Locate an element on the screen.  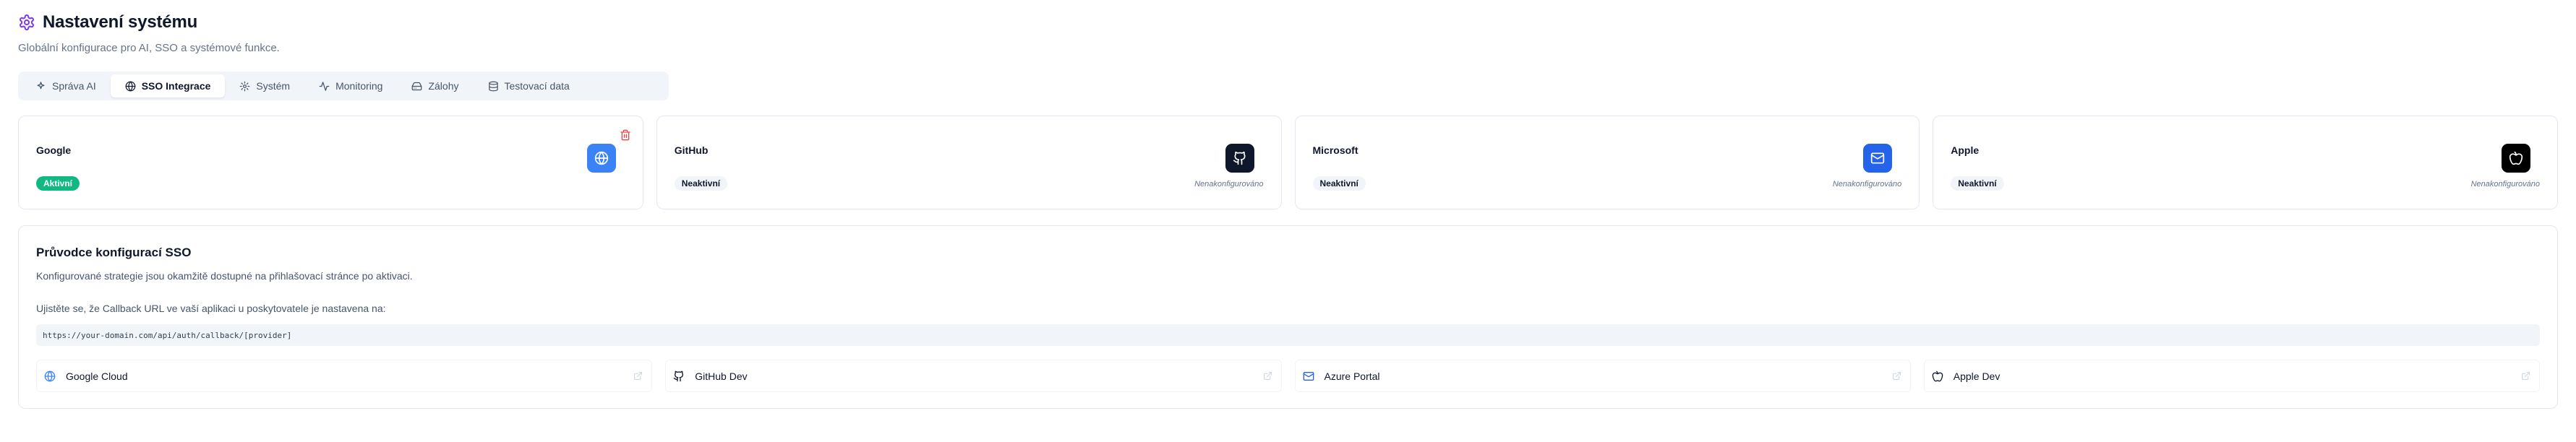
provider-card-google: Google Aktivní is located at coordinates (330, 162).